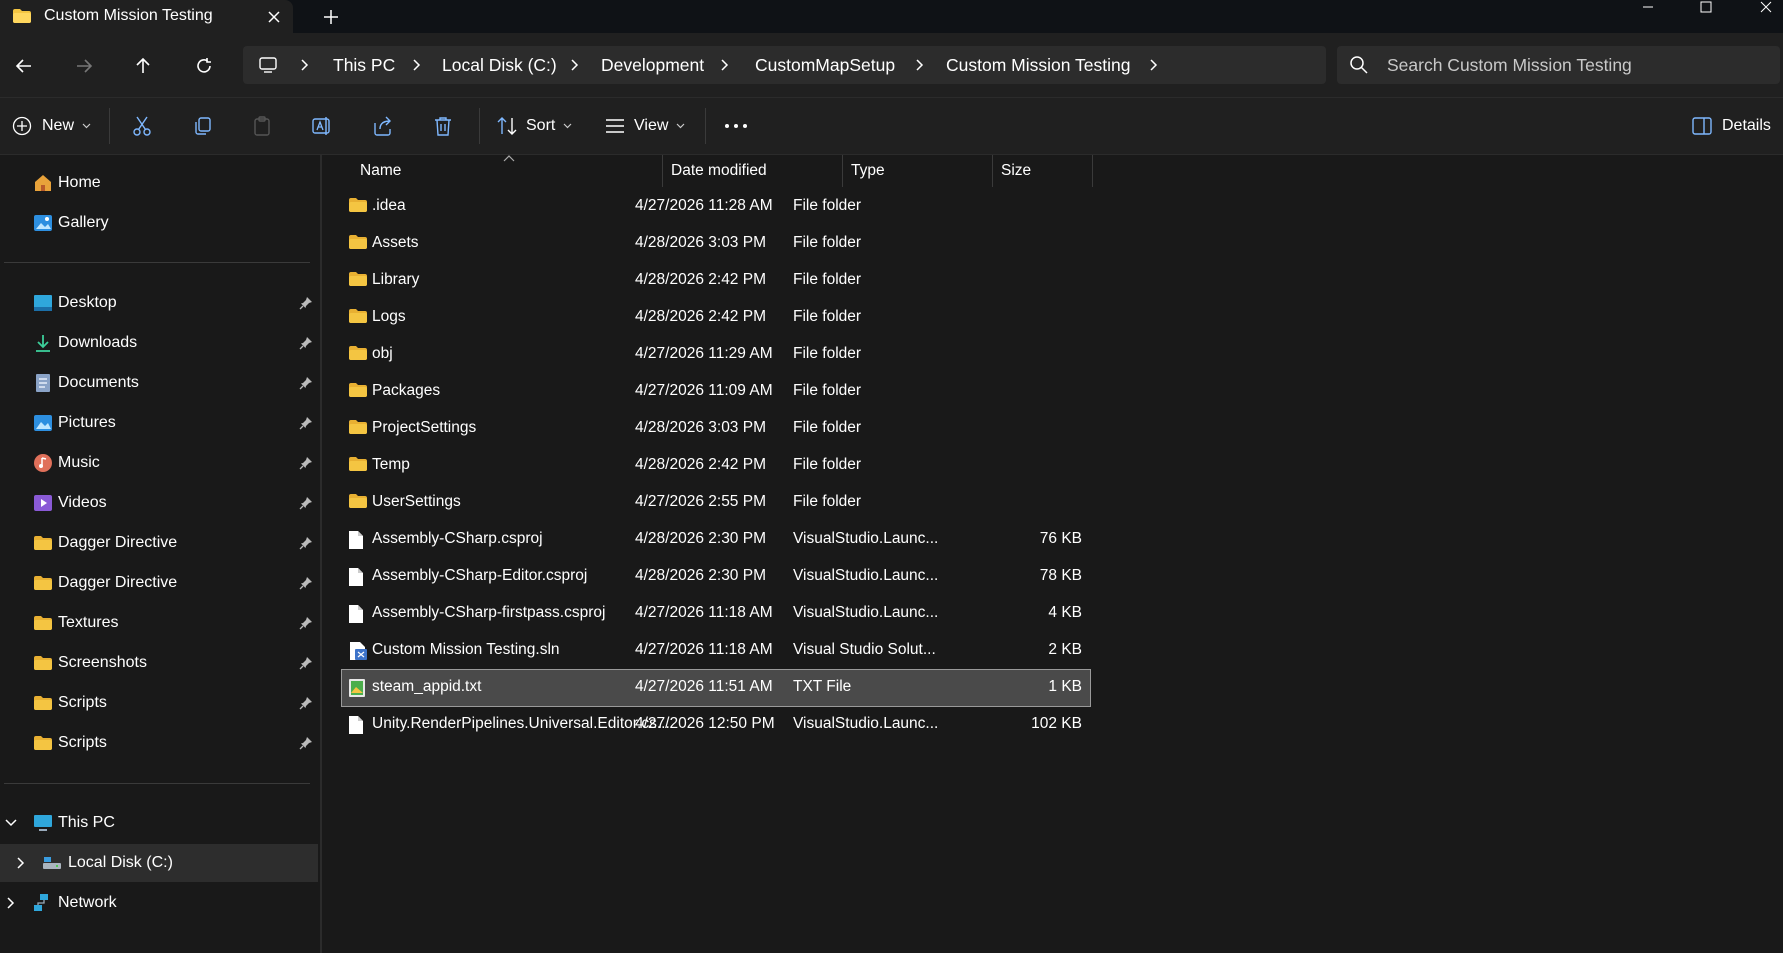  I want to click on file-row: .idea 4/27/2026 11:28 AM File folder, so click(716, 207).